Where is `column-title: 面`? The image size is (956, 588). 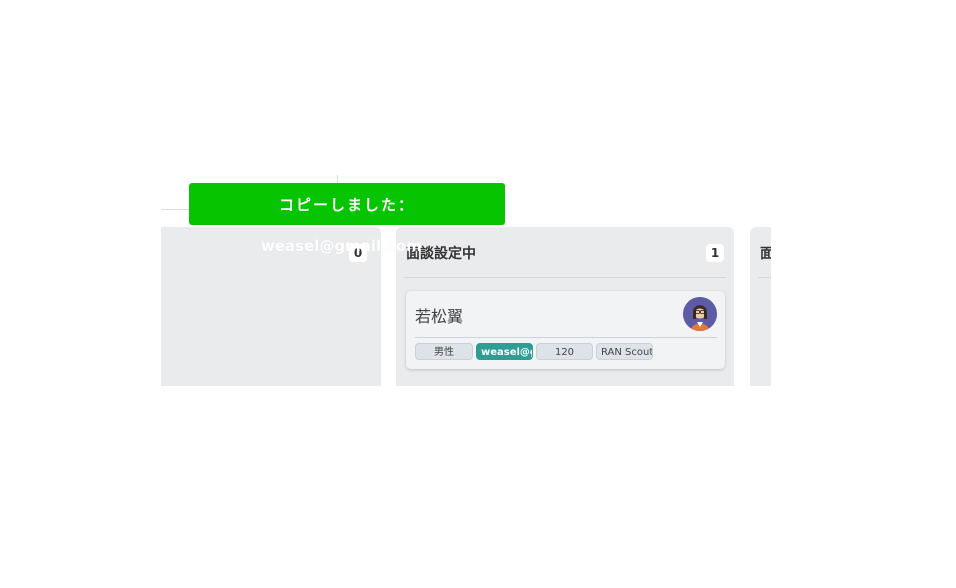 column-title: 面 is located at coordinates (765, 254).